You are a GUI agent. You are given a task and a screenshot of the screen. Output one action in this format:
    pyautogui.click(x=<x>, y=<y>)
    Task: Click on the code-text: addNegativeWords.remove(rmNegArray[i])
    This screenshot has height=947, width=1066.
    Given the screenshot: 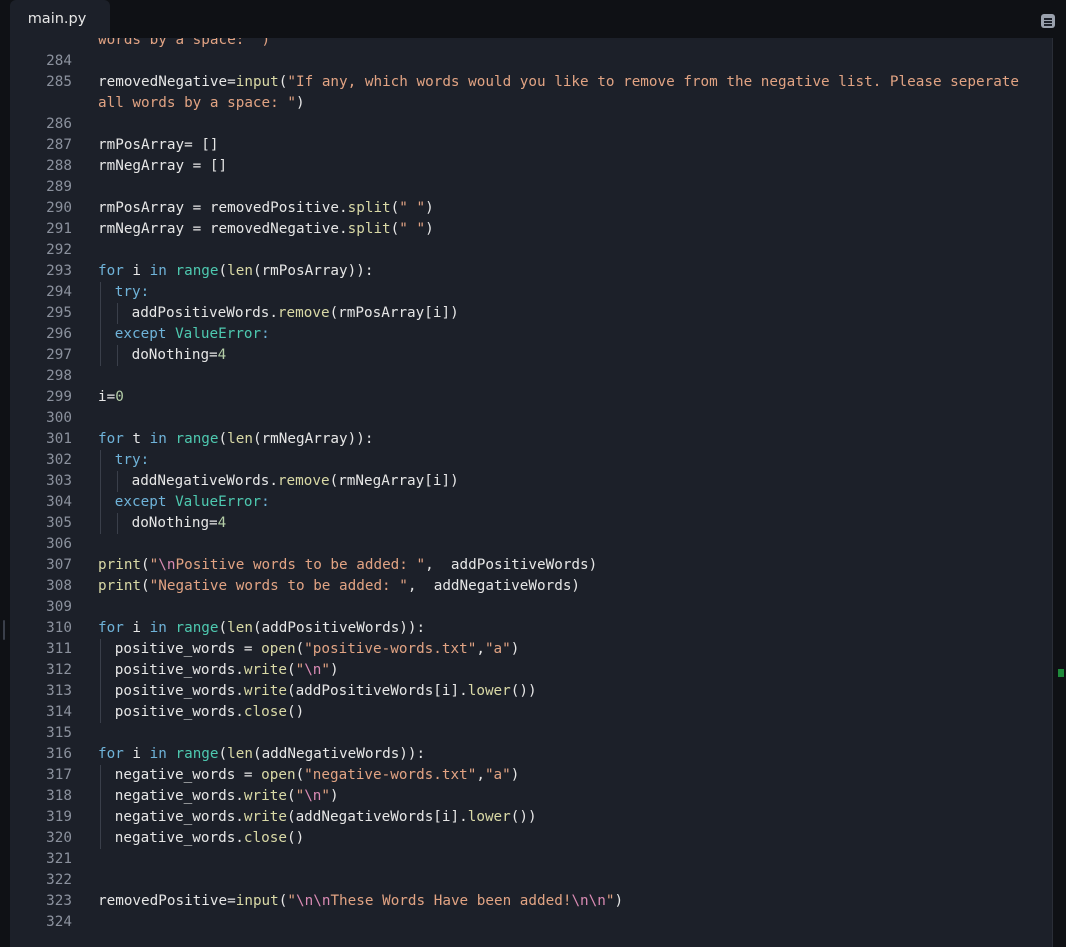 What is the action you would take?
    pyautogui.click(x=590, y=481)
    